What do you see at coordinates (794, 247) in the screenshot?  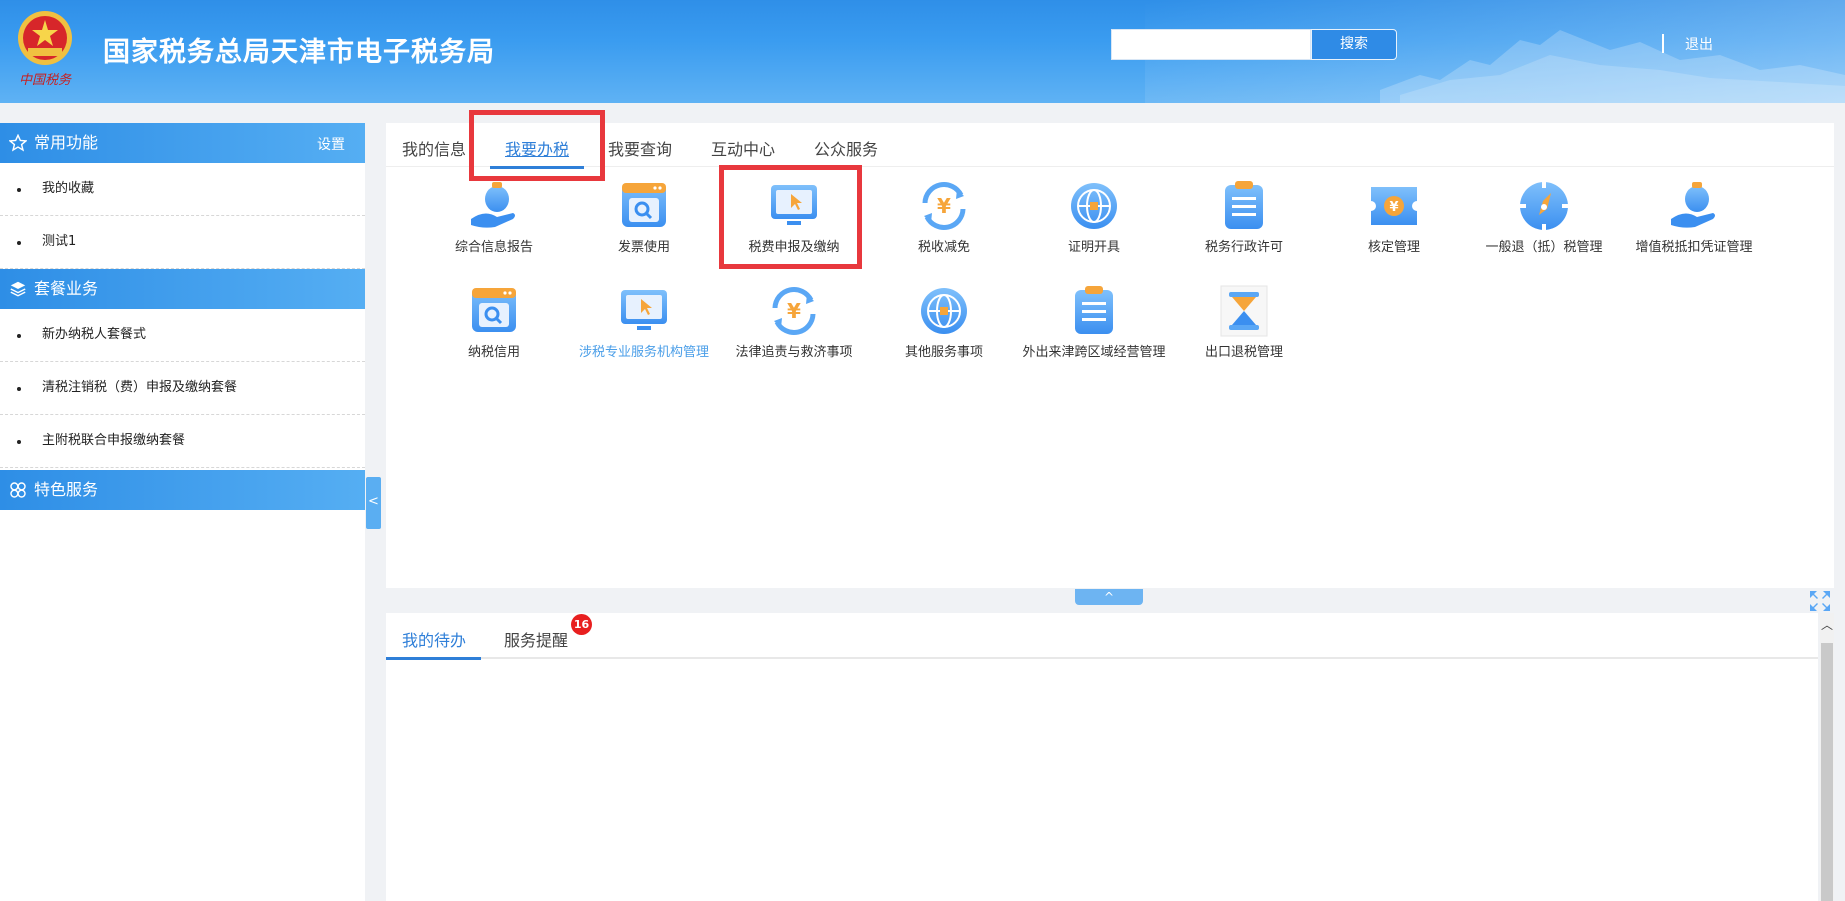 I see `service-label: 税费申报及缴纳` at bounding box center [794, 247].